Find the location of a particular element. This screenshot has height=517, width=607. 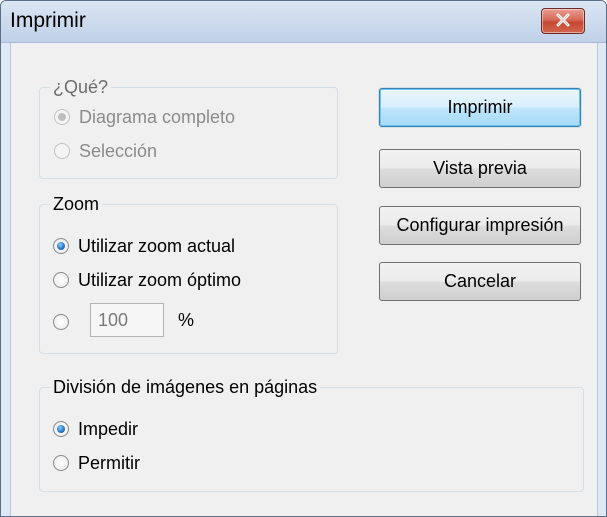

custom-zoom-input is located at coordinates (127, 320).